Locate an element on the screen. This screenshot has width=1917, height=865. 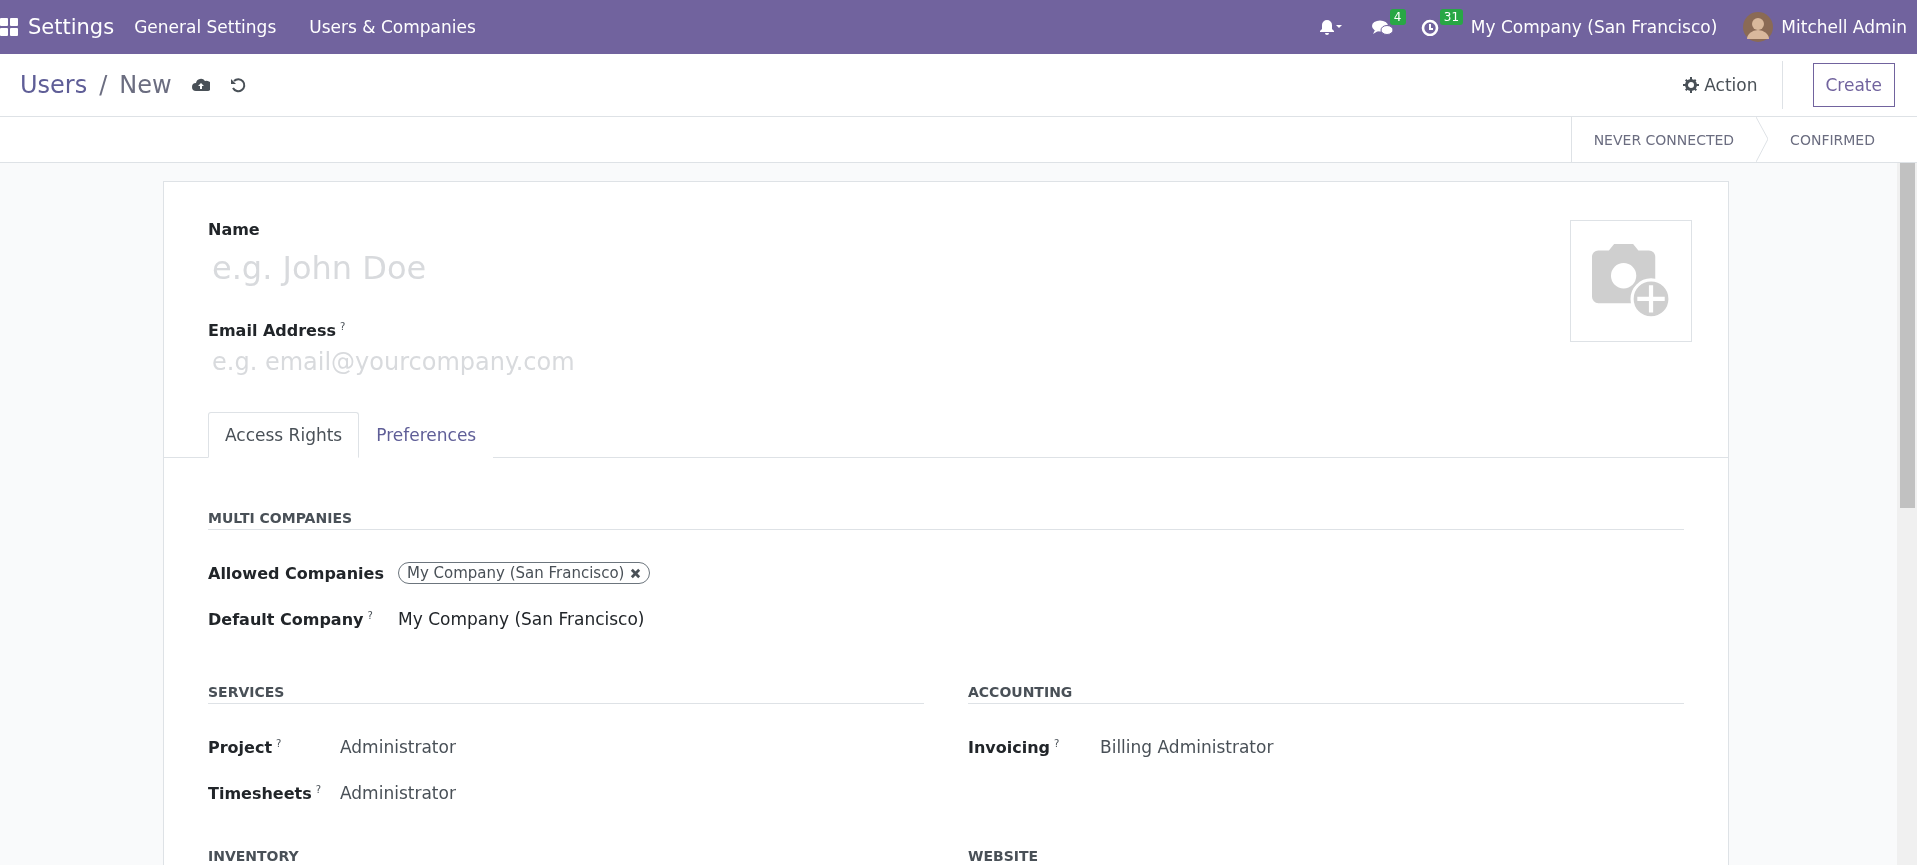
field-label: Invoicing $^{?}$ is located at coordinates (1014, 747).